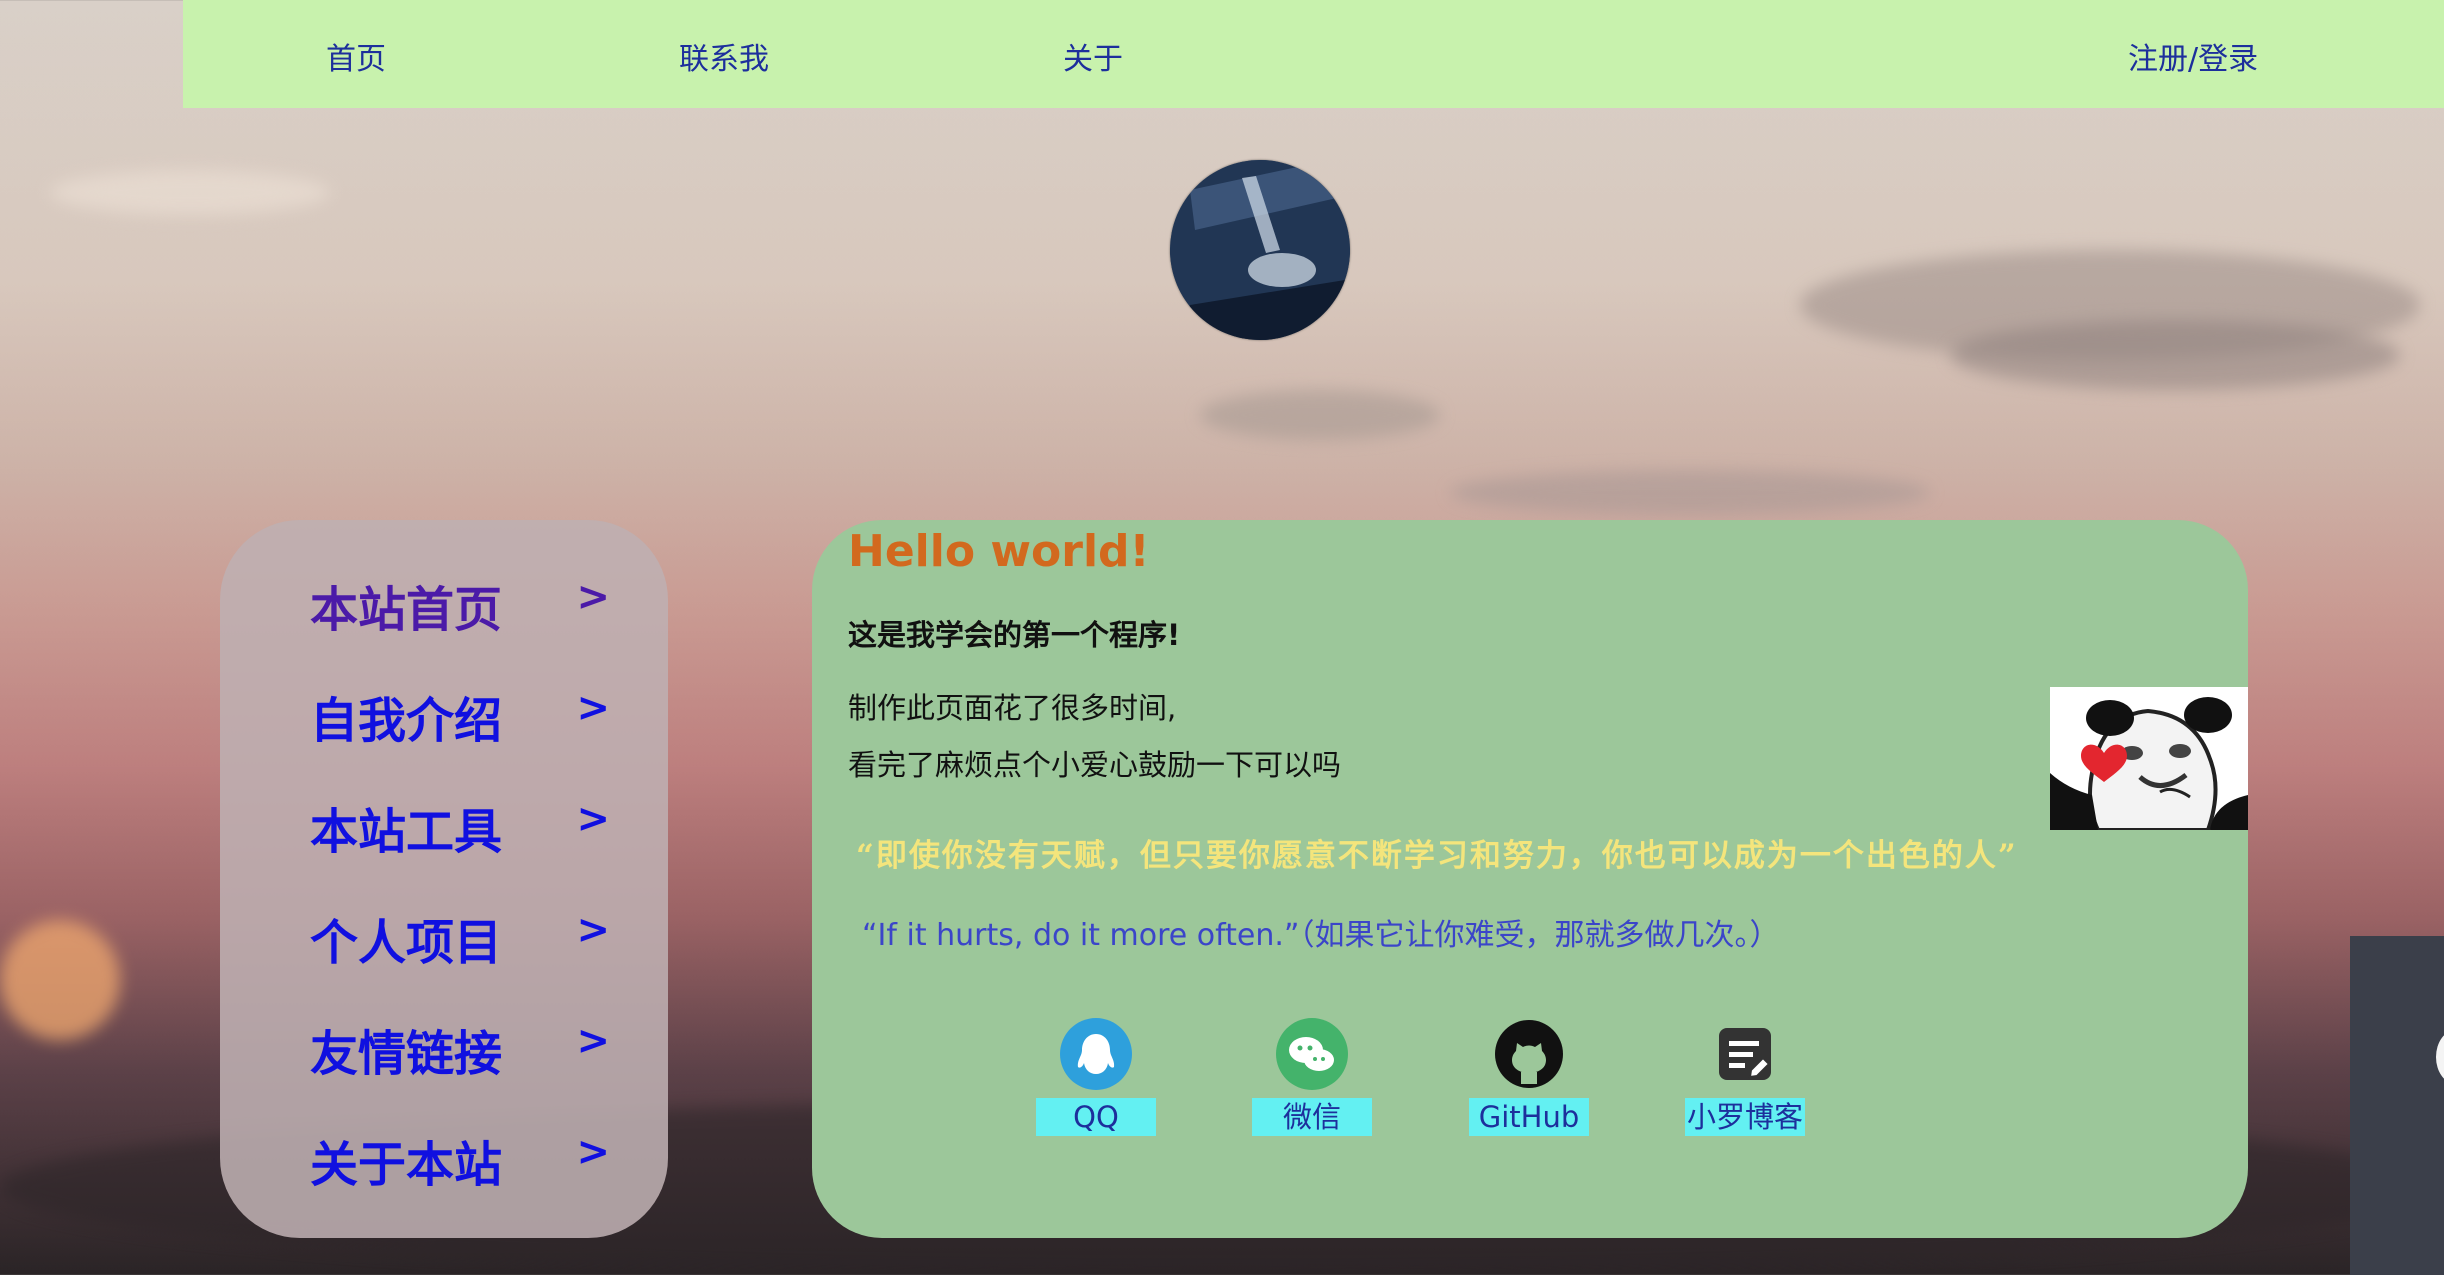  Describe the element at coordinates (2193, 56) in the screenshot. I see `nav-register-login-link: 注册/登录` at that location.